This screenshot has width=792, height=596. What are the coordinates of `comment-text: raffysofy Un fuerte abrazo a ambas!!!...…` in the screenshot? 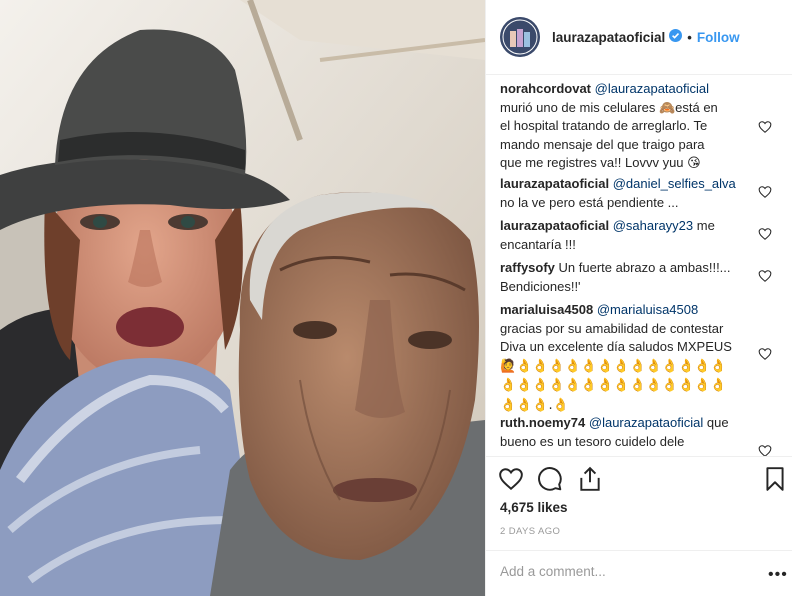 It's located at (626, 277).